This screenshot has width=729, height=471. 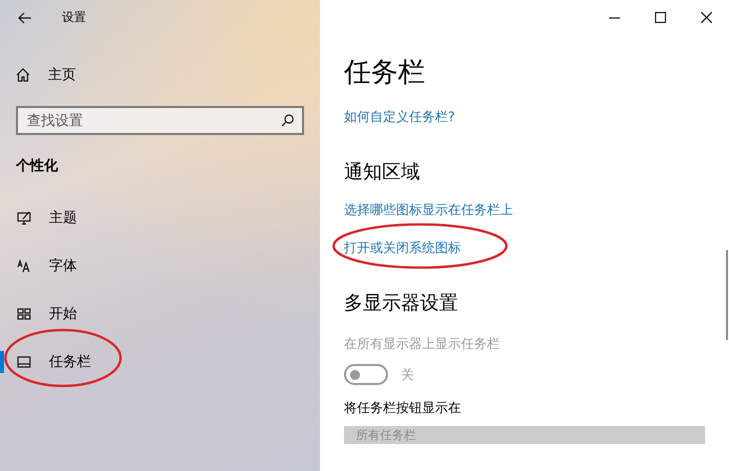 What do you see at coordinates (24, 314) in the screenshot?
I see `tiles-icon` at bounding box center [24, 314].